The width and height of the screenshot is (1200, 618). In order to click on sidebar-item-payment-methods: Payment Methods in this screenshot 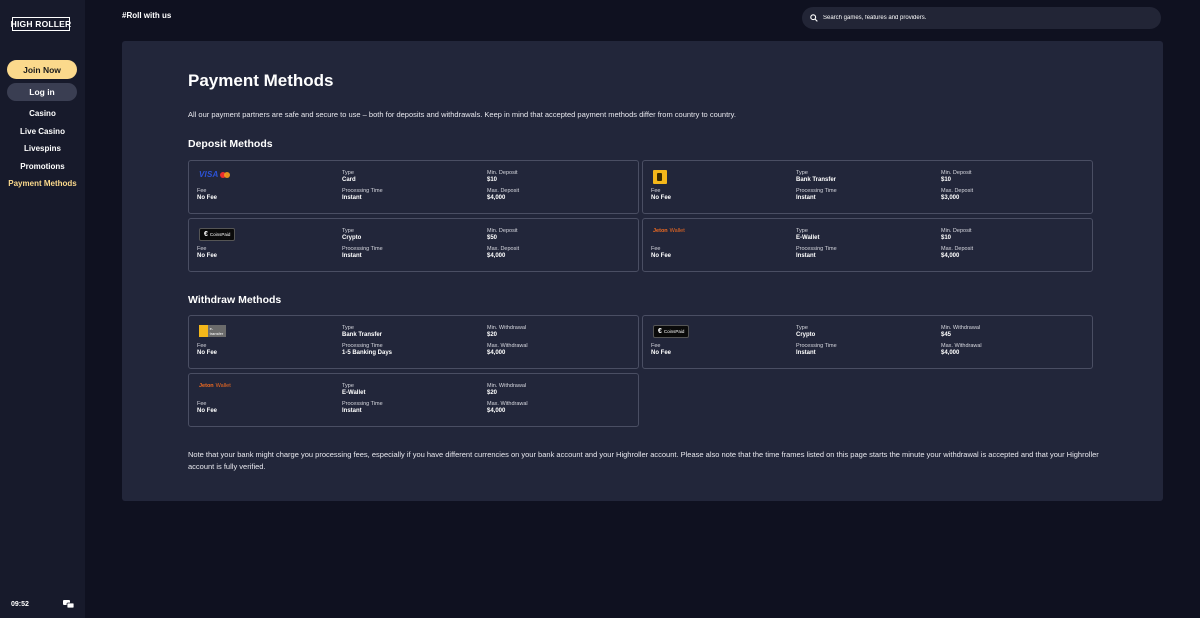, I will do `click(42, 187)`.